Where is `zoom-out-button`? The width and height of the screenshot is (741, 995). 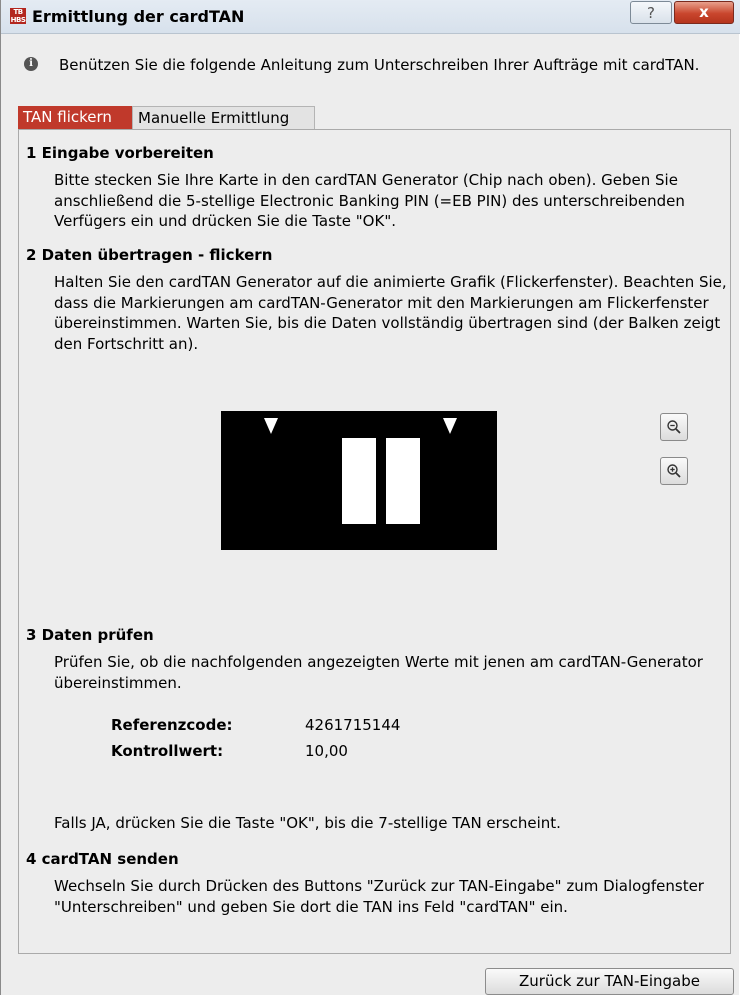
zoom-out-button is located at coordinates (674, 427).